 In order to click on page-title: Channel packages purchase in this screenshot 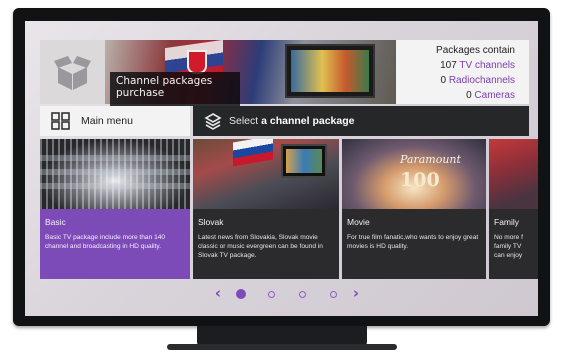, I will do `click(175, 89)`.